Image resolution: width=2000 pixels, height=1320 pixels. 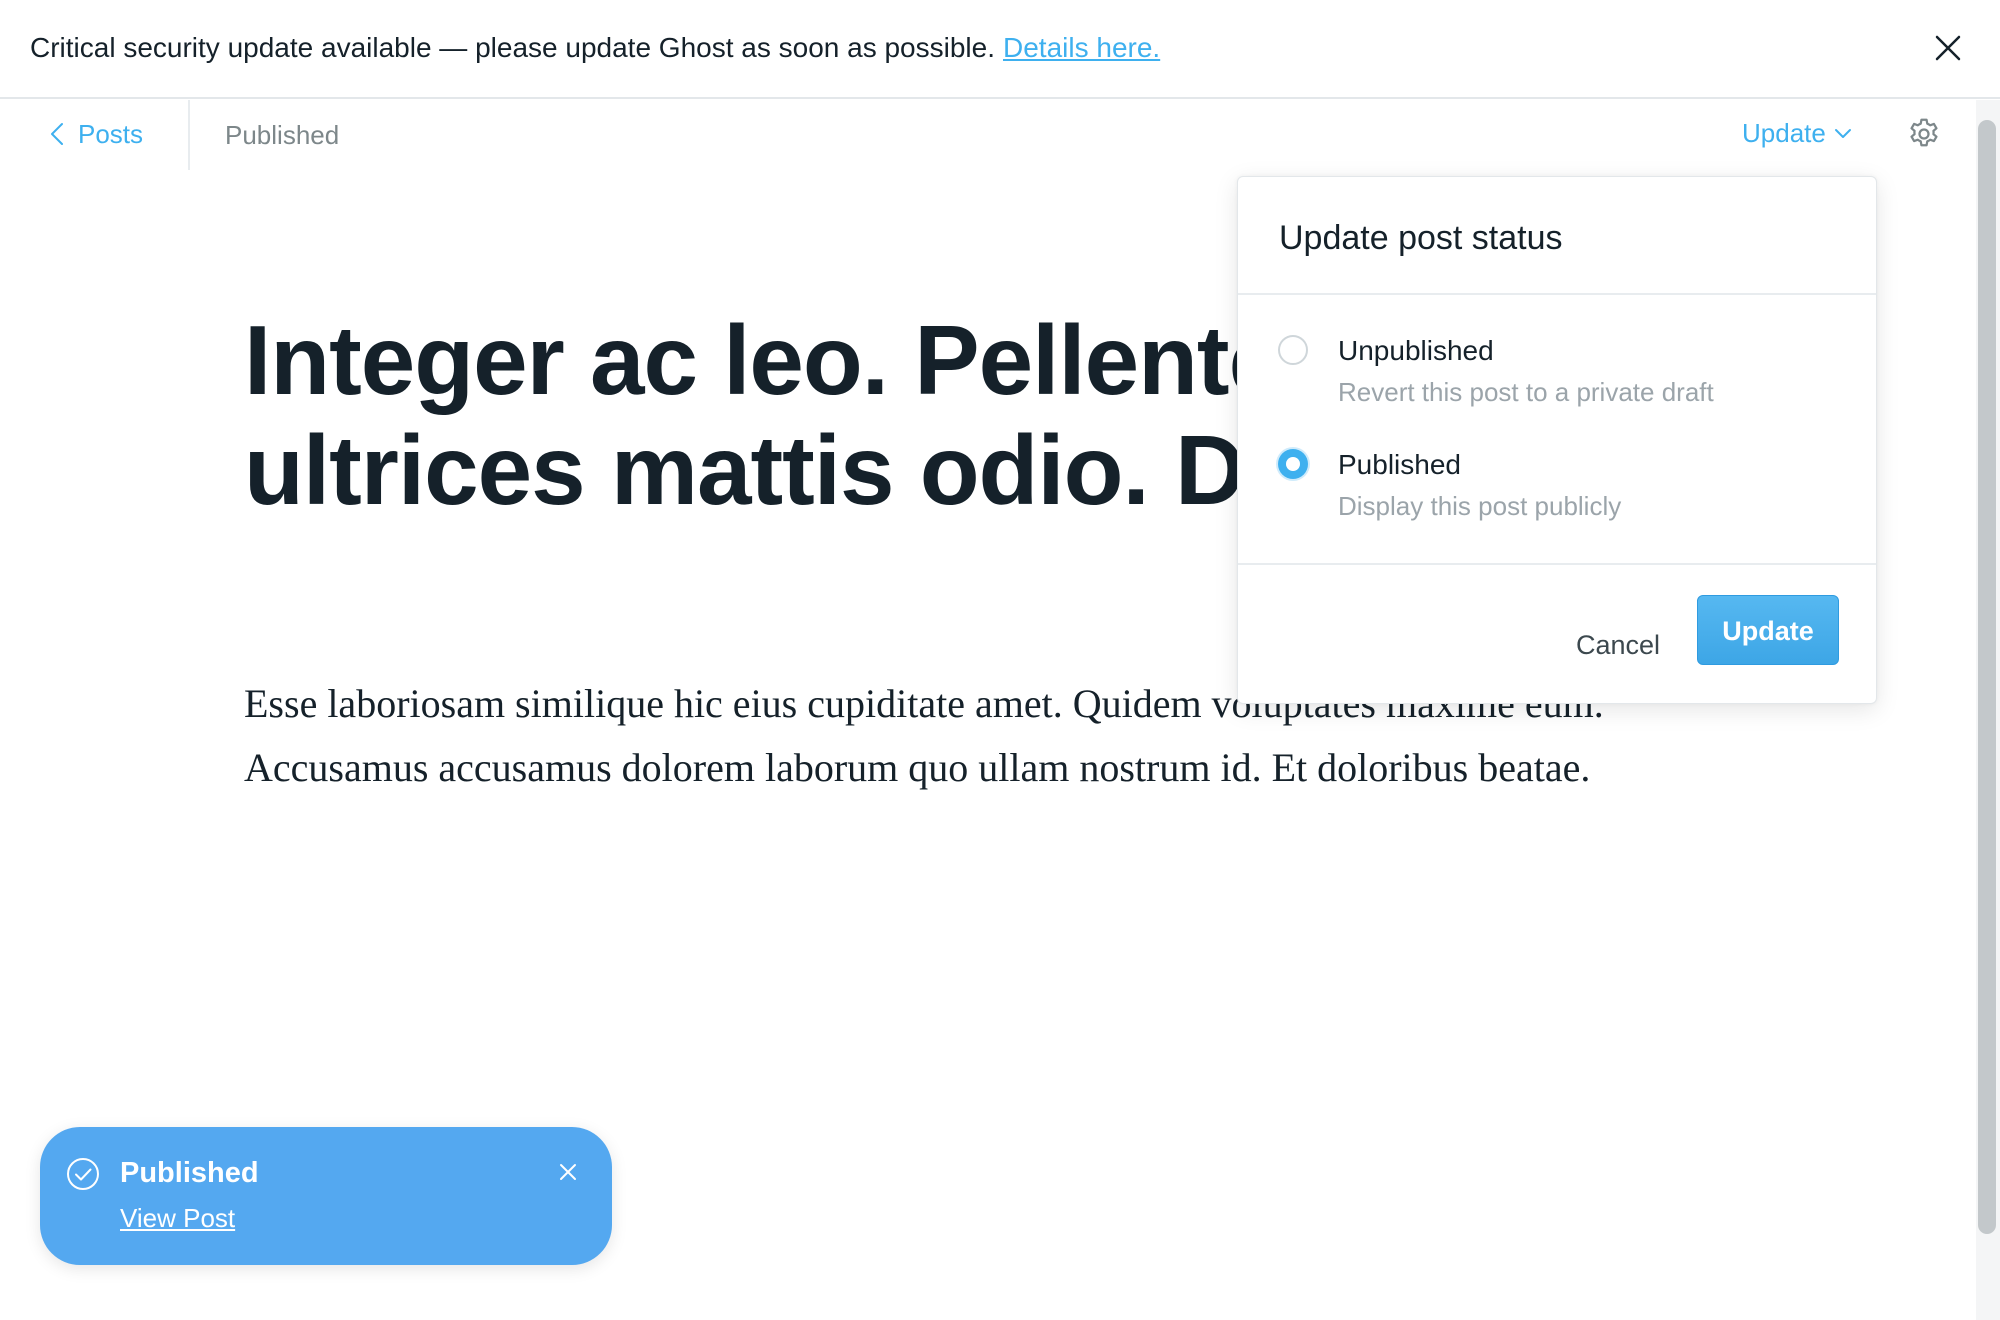 What do you see at coordinates (1081, 47) in the screenshot?
I see `banner-details-link: Details here.` at bounding box center [1081, 47].